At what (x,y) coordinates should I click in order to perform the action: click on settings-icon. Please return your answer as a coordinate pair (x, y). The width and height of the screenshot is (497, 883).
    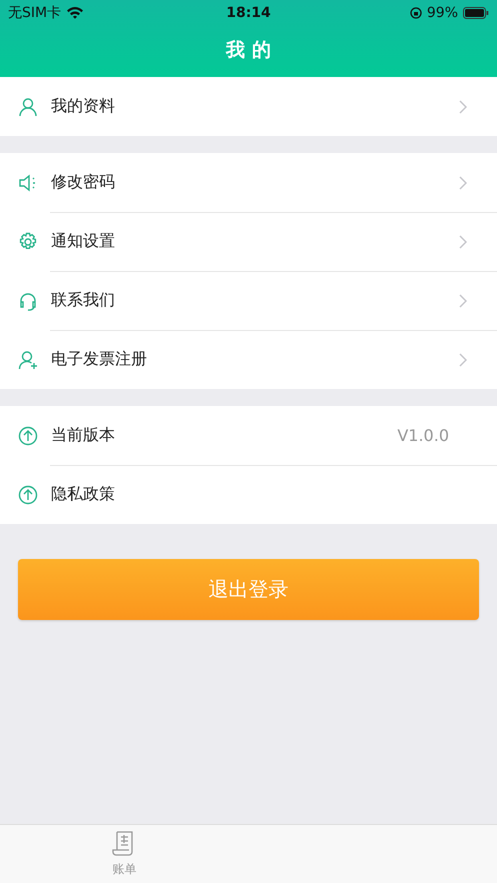
    Looking at the image, I should click on (28, 242).